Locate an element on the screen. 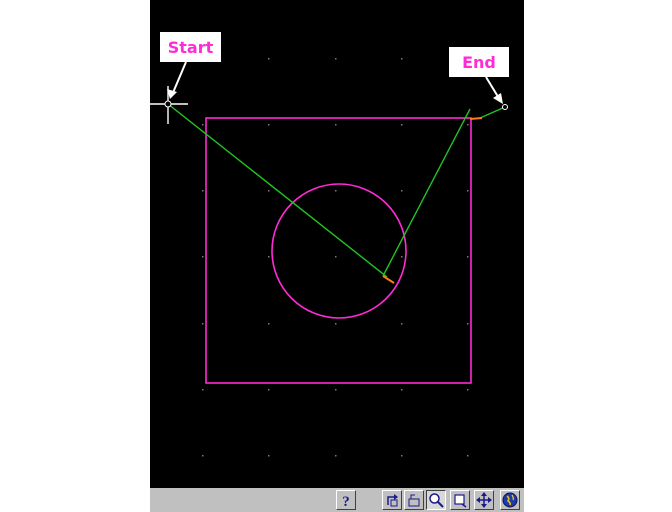  globe-icon is located at coordinates (510, 500).